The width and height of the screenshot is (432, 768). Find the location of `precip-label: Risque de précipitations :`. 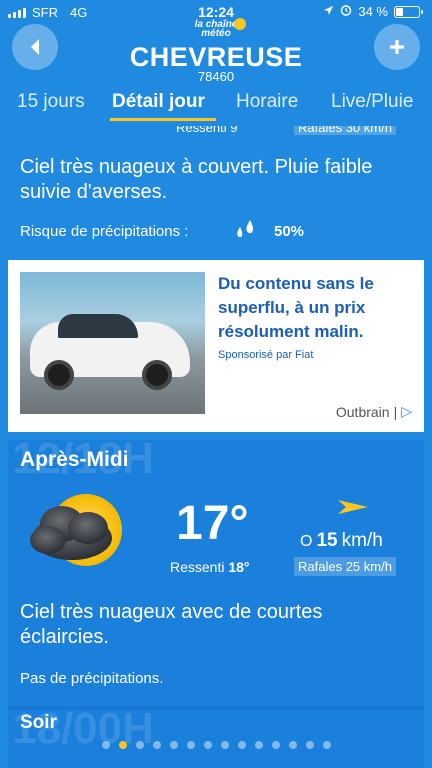

precip-label: Risque de précipitations : is located at coordinates (104, 231).